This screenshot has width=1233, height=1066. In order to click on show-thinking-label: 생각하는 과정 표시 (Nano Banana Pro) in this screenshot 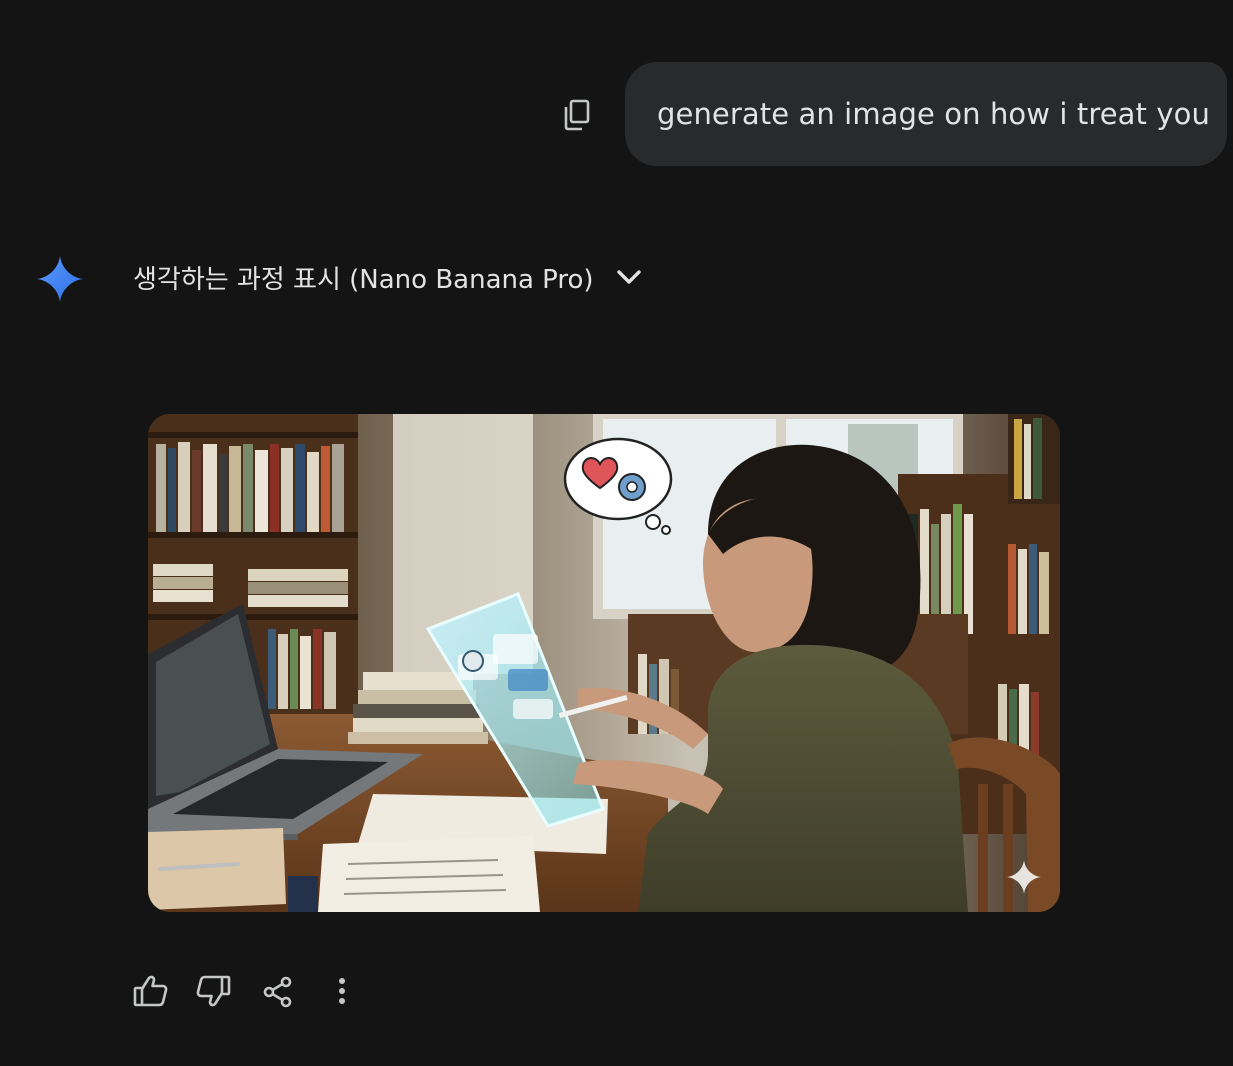, I will do `click(363, 279)`.